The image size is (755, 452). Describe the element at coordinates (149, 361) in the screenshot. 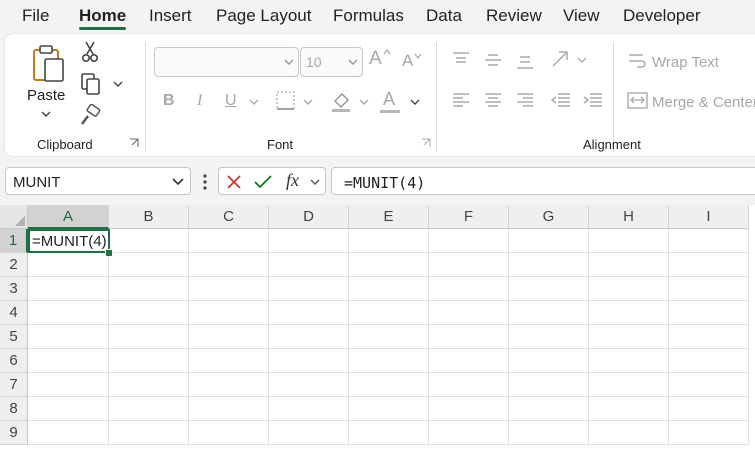

I see `cell-b6` at that location.